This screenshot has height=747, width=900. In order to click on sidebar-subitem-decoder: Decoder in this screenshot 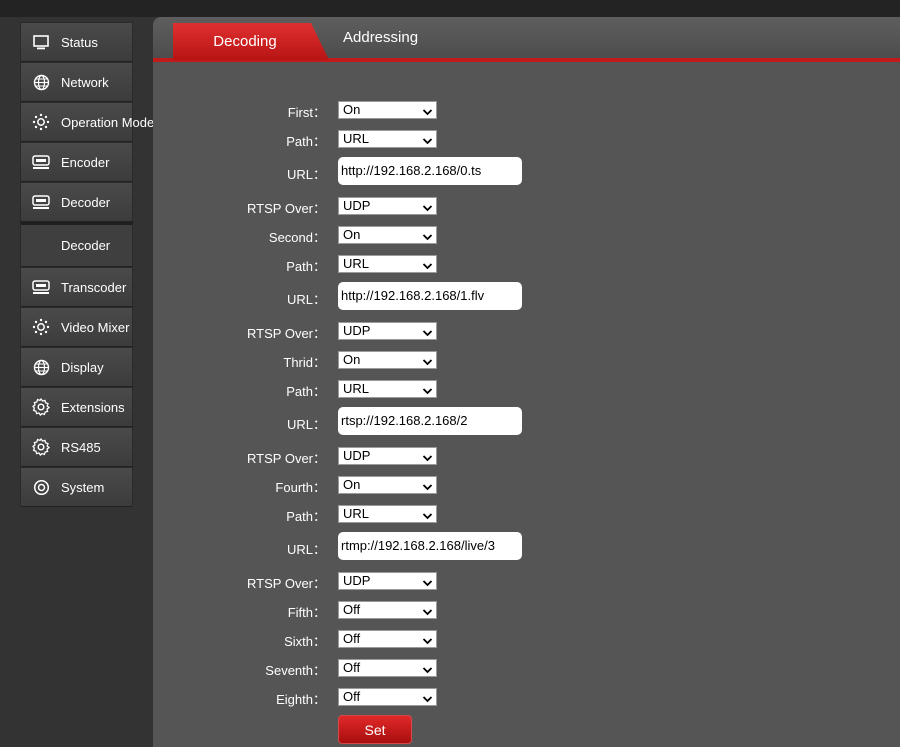, I will do `click(76, 244)`.